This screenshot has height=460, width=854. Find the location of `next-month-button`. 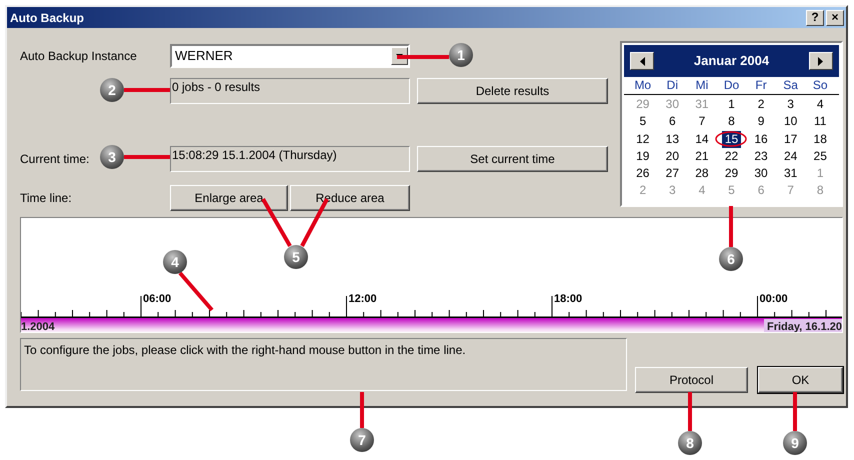

next-month-button is located at coordinates (820, 61).